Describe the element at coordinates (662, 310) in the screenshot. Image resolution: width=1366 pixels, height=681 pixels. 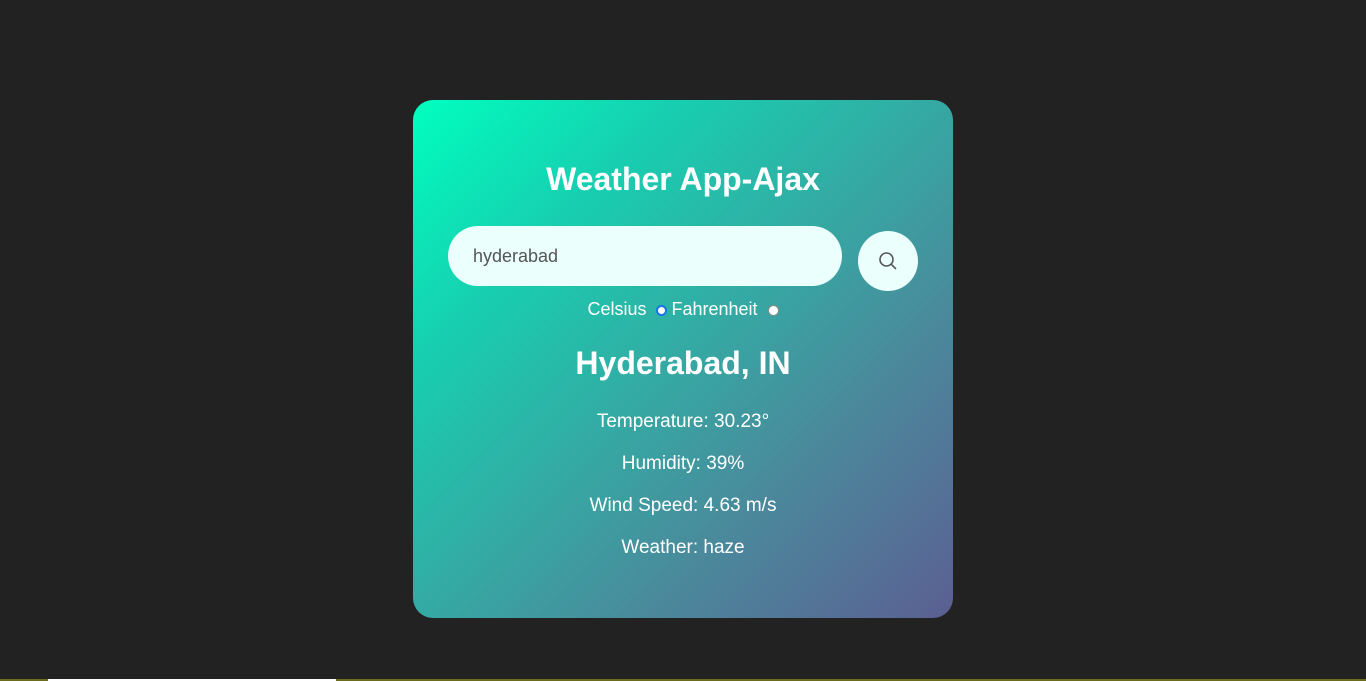
I see `celsius-radio` at that location.